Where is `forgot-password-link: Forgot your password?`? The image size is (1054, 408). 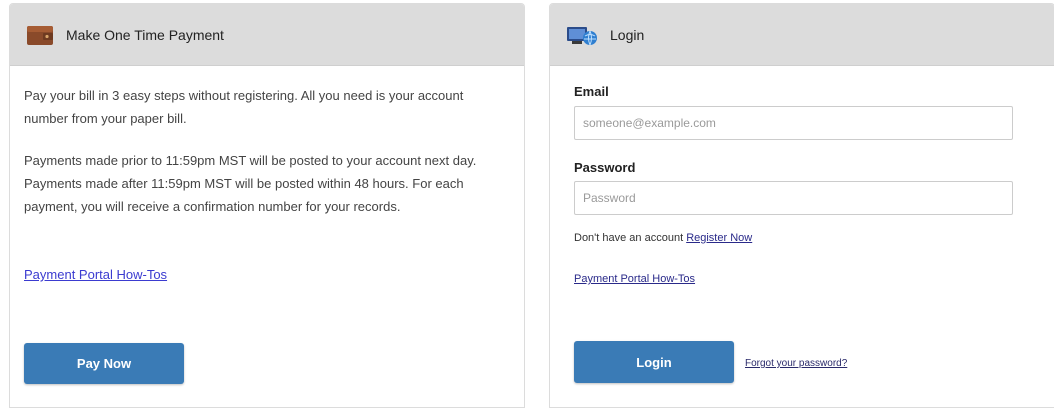
forgot-password-link: Forgot your password? is located at coordinates (796, 363).